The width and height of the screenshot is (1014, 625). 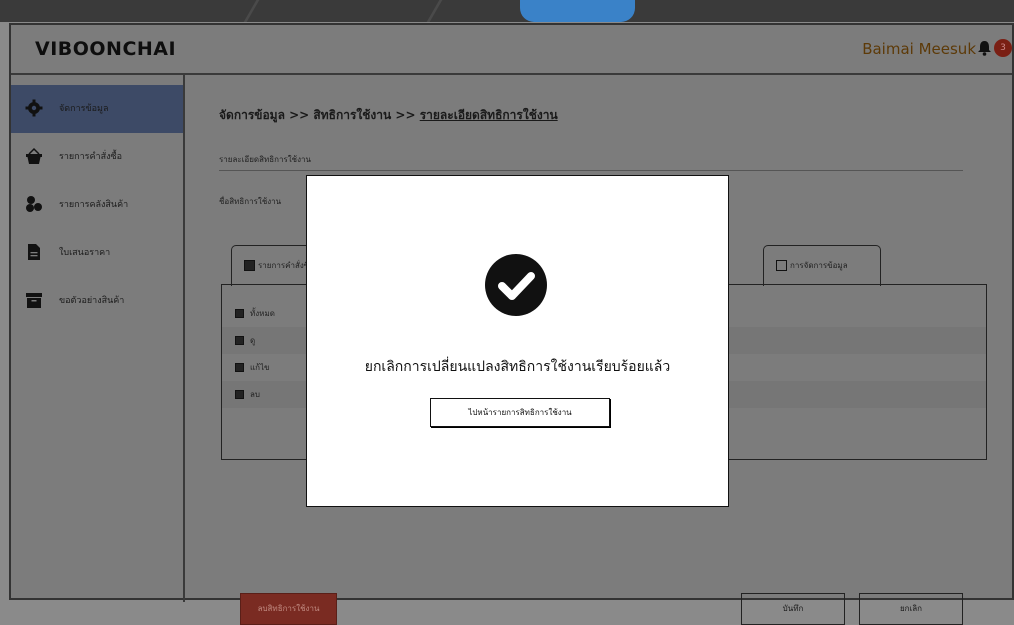 I want to click on permission-label: ทั้งหมด, so click(x=262, y=313).